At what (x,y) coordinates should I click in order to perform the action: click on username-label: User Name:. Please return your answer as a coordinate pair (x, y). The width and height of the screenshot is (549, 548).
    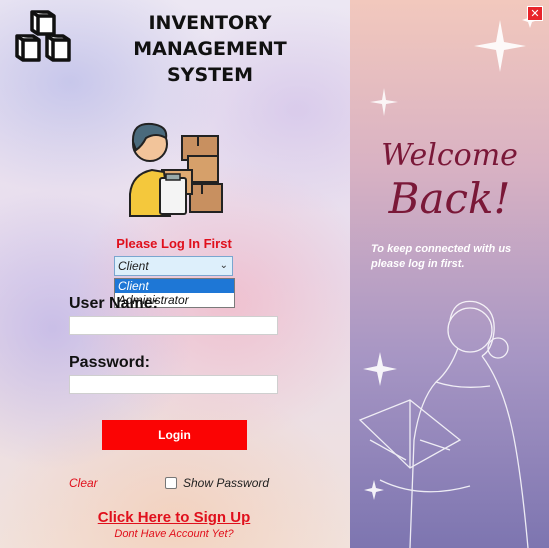
    Looking at the image, I should click on (113, 303).